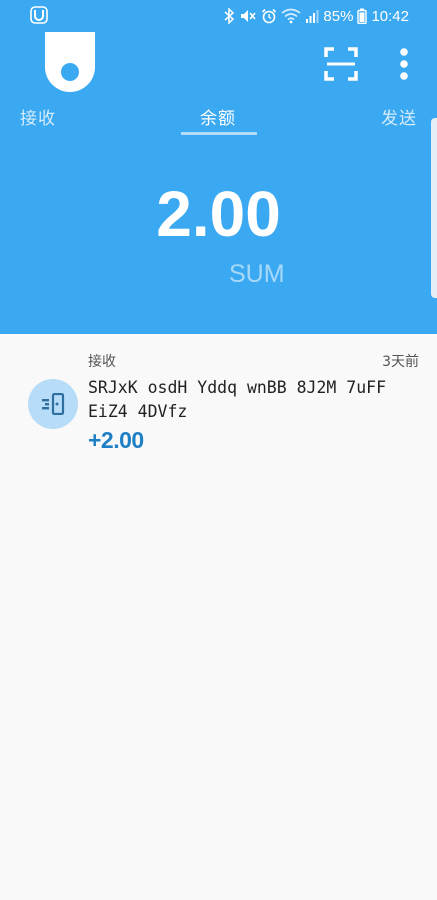 This screenshot has height=900, width=437. Describe the element at coordinates (249, 16) in the screenshot. I see `mute-icon` at that location.